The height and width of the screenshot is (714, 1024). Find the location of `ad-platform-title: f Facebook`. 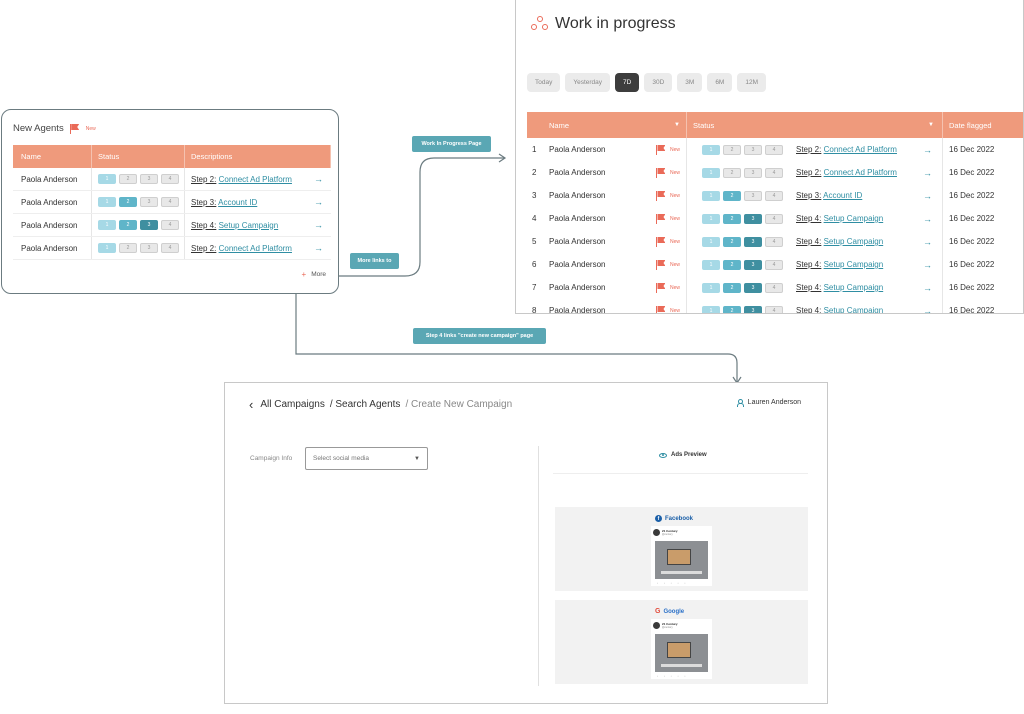

ad-platform-title: f Facebook is located at coordinates (674, 518).